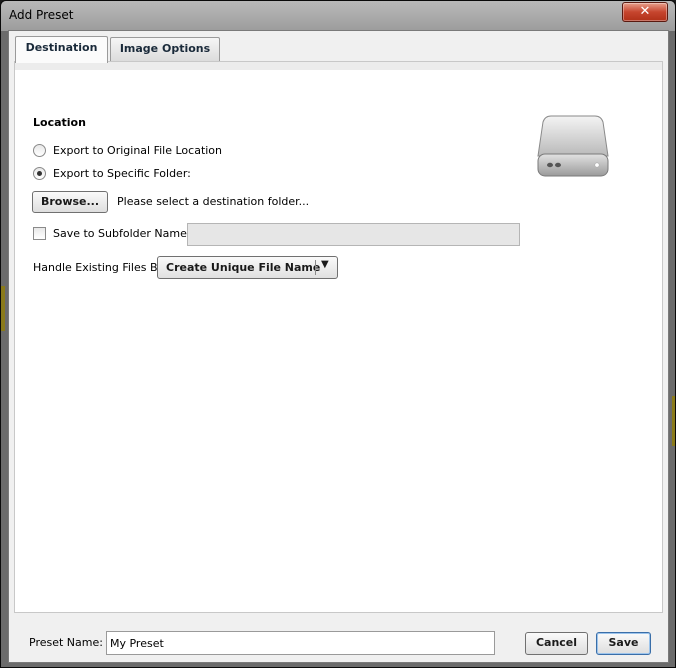 This screenshot has width=676, height=668. Describe the element at coordinates (338, 16) in the screenshot. I see `title-bar: Add Preset ✕` at that location.